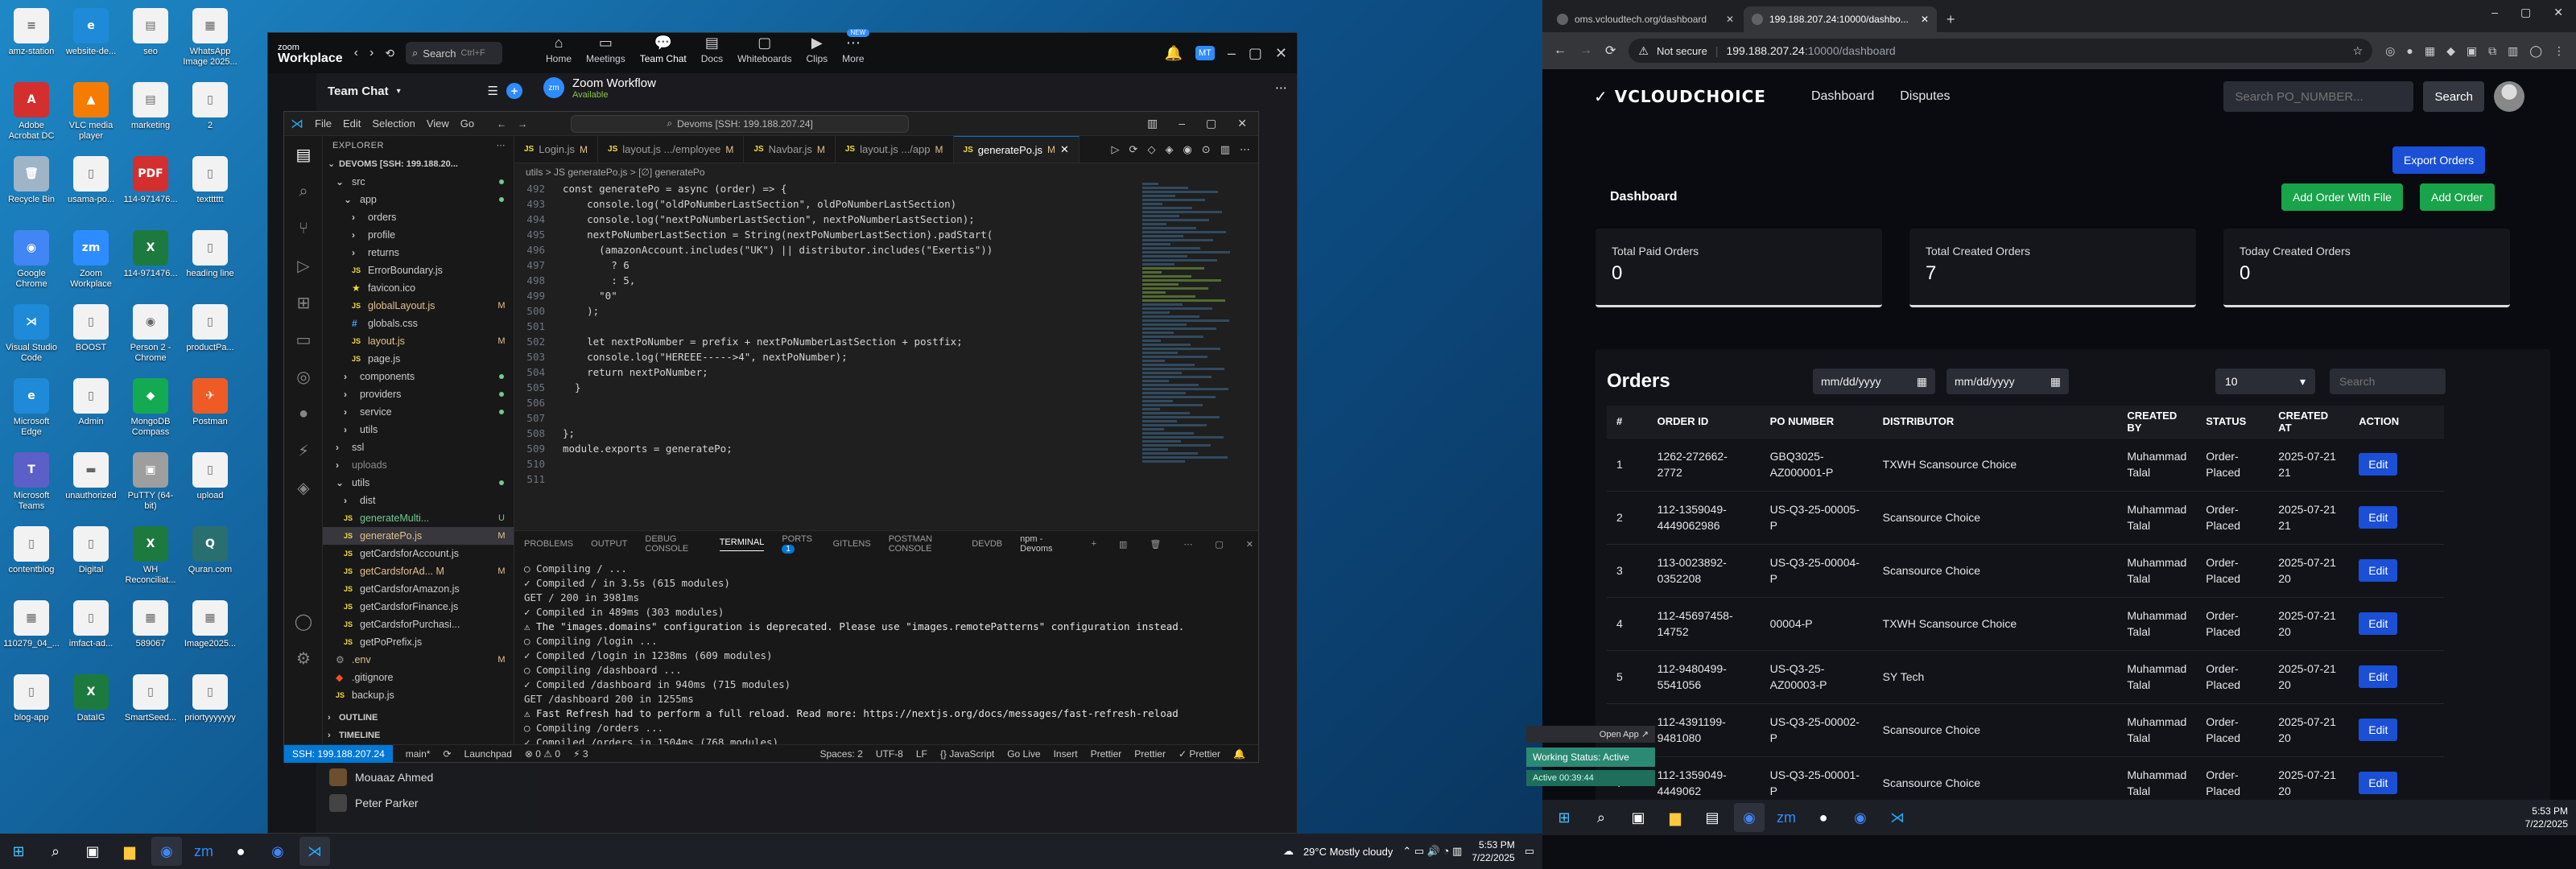  What do you see at coordinates (303, 154) in the screenshot?
I see `explorer-icon: ▤` at bounding box center [303, 154].